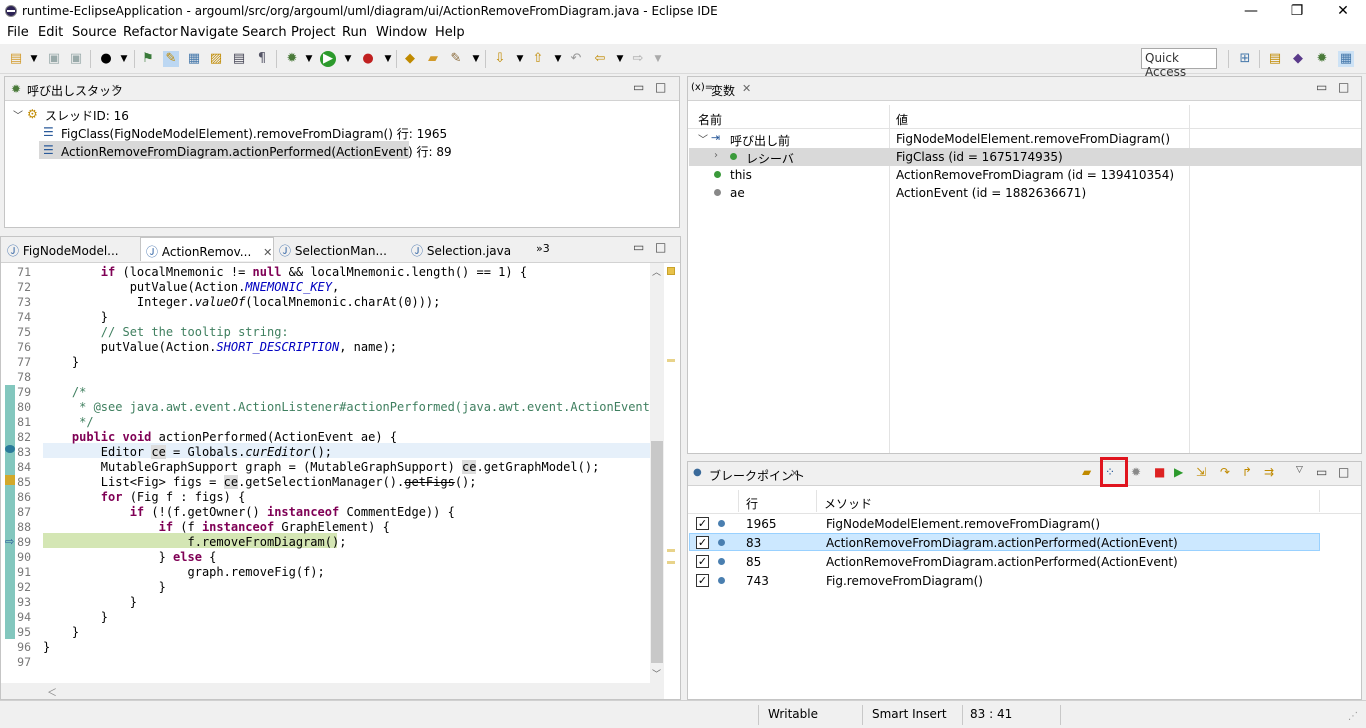 The image size is (1366, 728). What do you see at coordinates (1269, 472) in the screenshot?
I see `use-step-filters-icon: ⇉` at bounding box center [1269, 472].